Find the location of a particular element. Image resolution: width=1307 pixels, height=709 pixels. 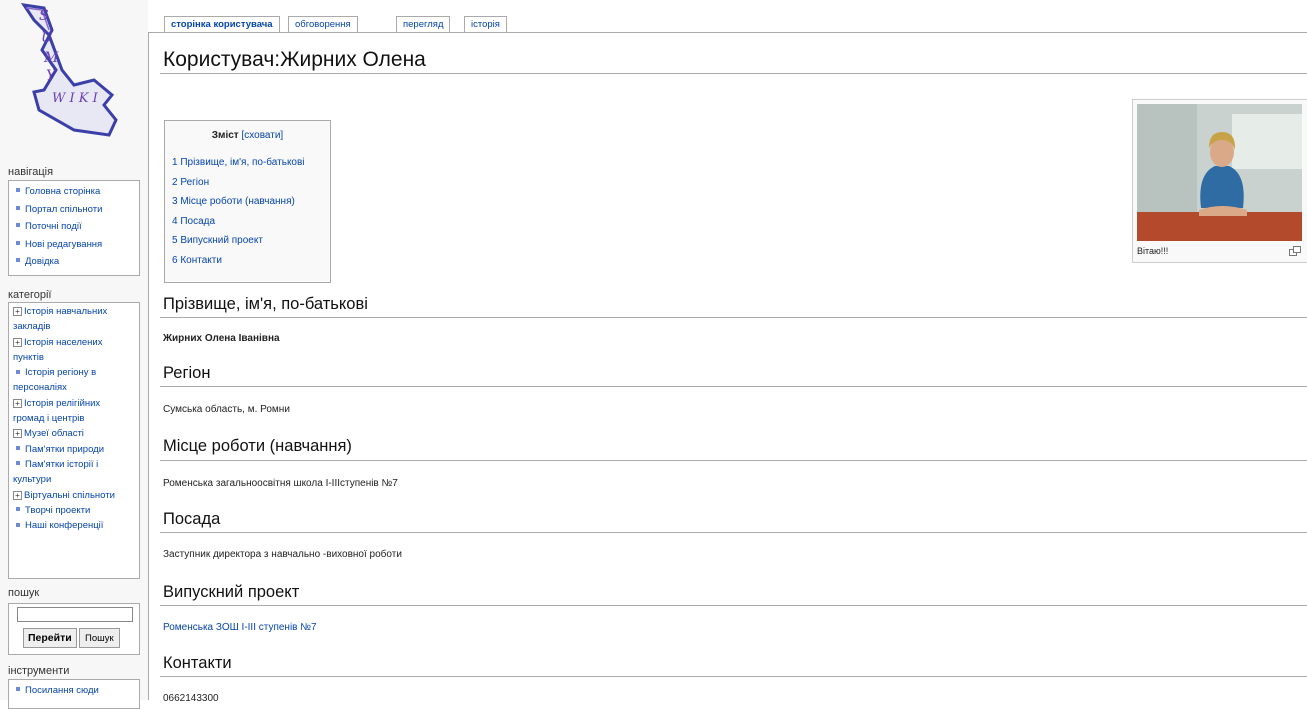

search-input is located at coordinates (75, 614).